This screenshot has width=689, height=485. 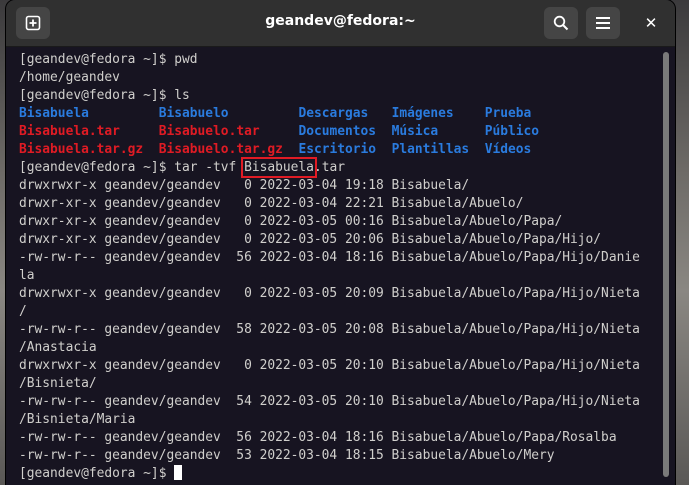 What do you see at coordinates (422, 113) in the screenshot?
I see `directory-name: Imágenes` at bounding box center [422, 113].